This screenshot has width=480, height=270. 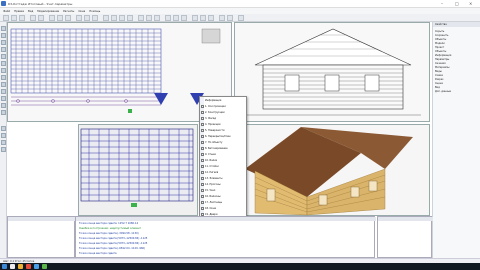 I want to click on context-menu-item: 12. Ригеля, so click(x=211, y=172).